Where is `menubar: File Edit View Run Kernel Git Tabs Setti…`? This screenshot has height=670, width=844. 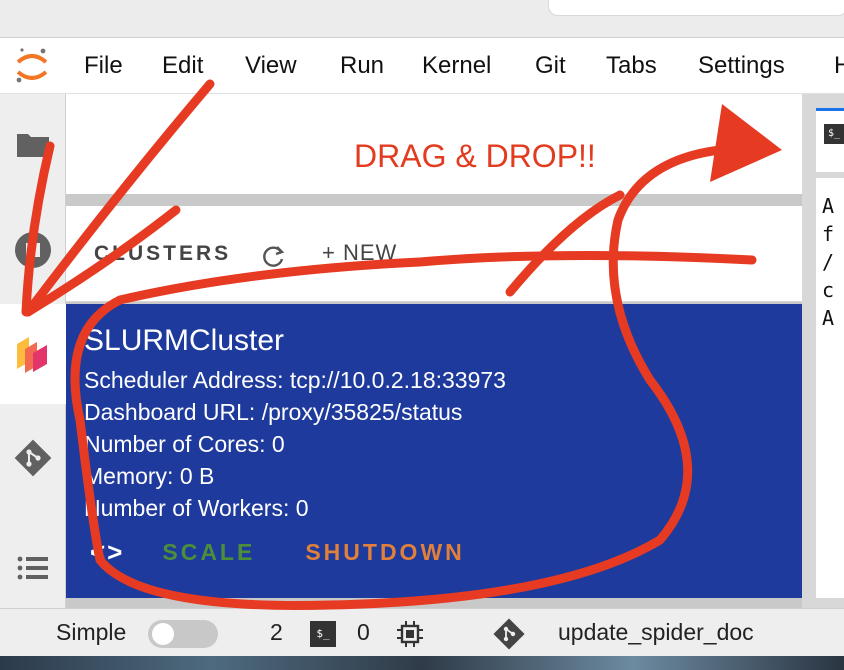 menubar: File Edit View Run Kernel Git Tabs Setti… is located at coordinates (422, 66).